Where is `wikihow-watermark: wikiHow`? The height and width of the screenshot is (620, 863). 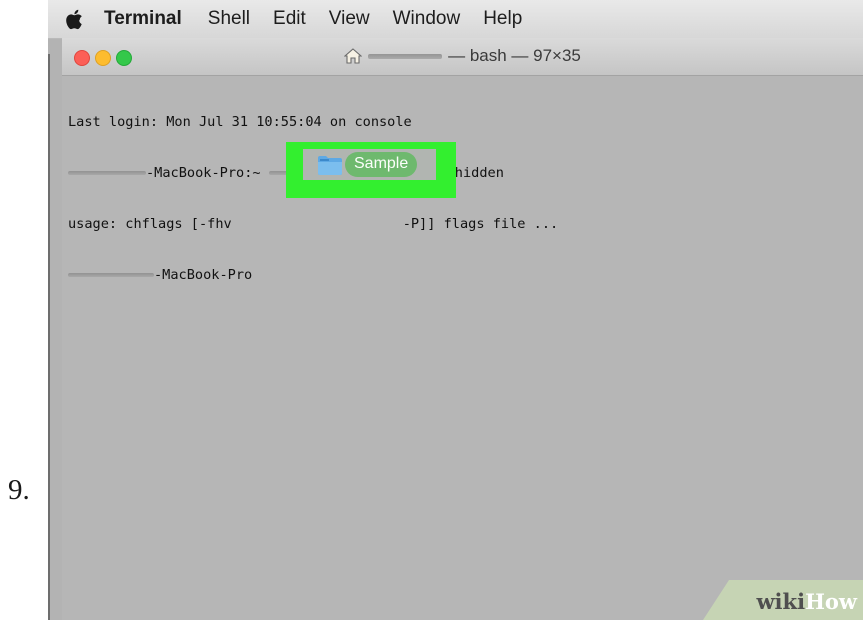 wikihow-watermark: wikiHow is located at coordinates (806, 601).